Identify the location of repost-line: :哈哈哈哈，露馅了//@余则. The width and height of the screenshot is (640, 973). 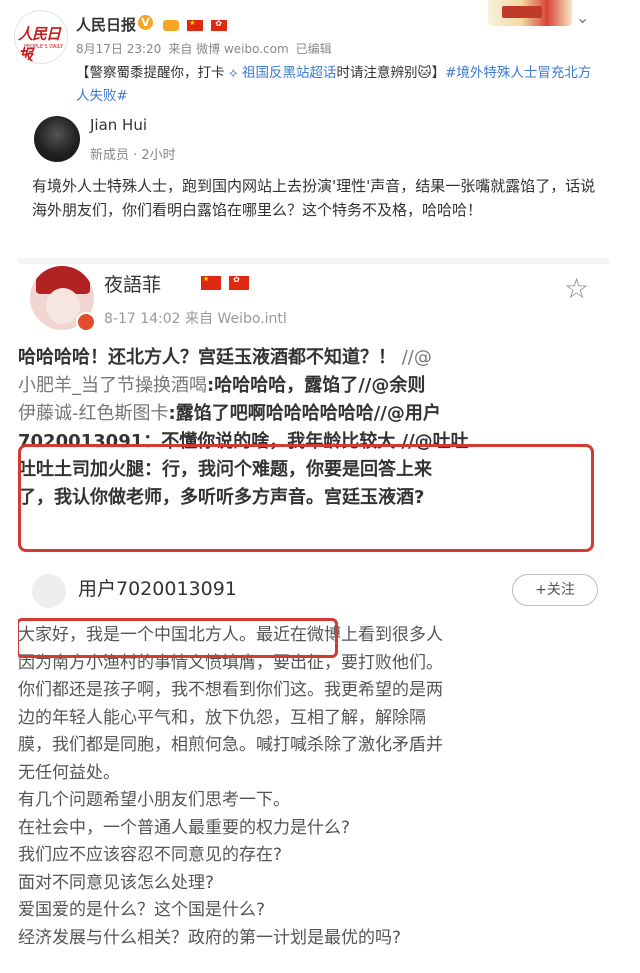
(316, 385).